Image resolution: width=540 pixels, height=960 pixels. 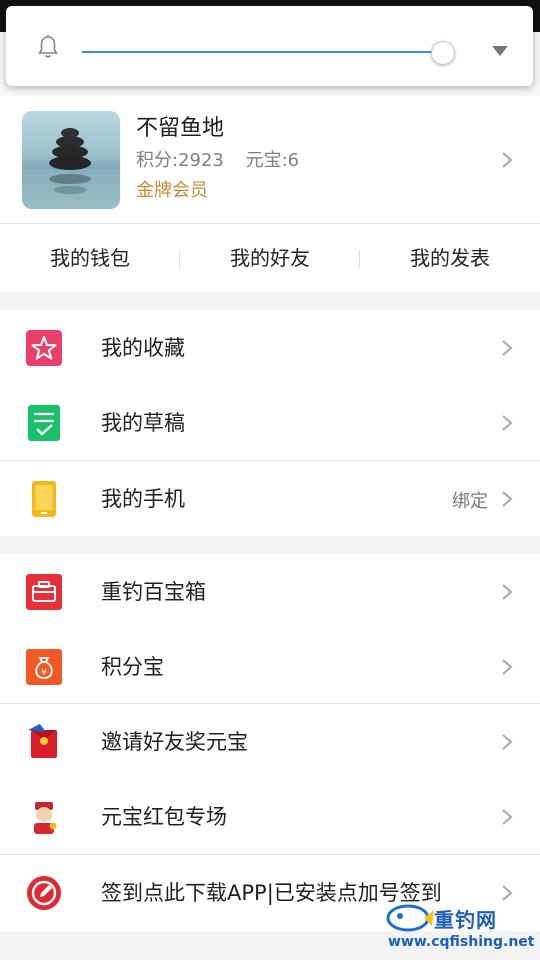 What do you see at coordinates (45, 818) in the screenshot?
I see `fortune-god-icon` at bounding box center [45, 818].